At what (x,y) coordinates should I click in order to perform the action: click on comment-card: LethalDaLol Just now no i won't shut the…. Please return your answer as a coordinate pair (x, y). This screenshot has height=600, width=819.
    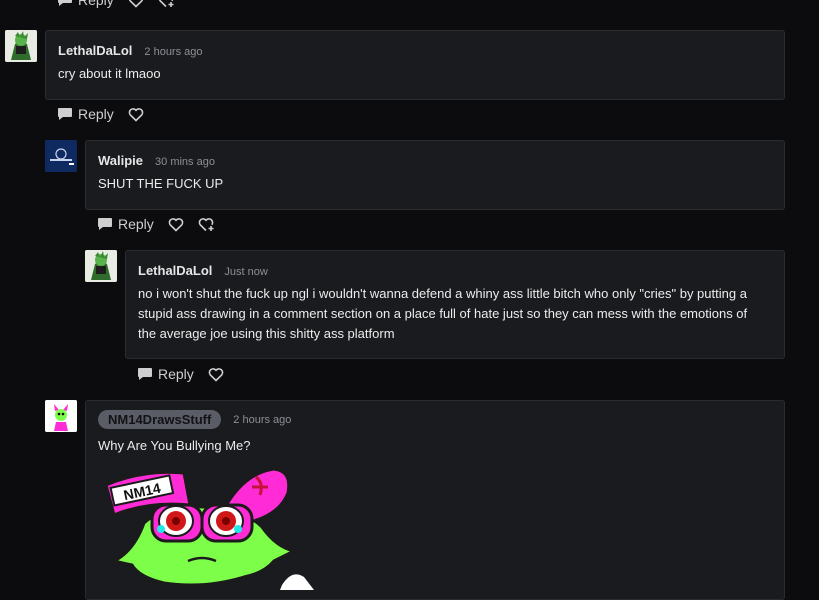
    Looking at the image, I should click on (455, 304).